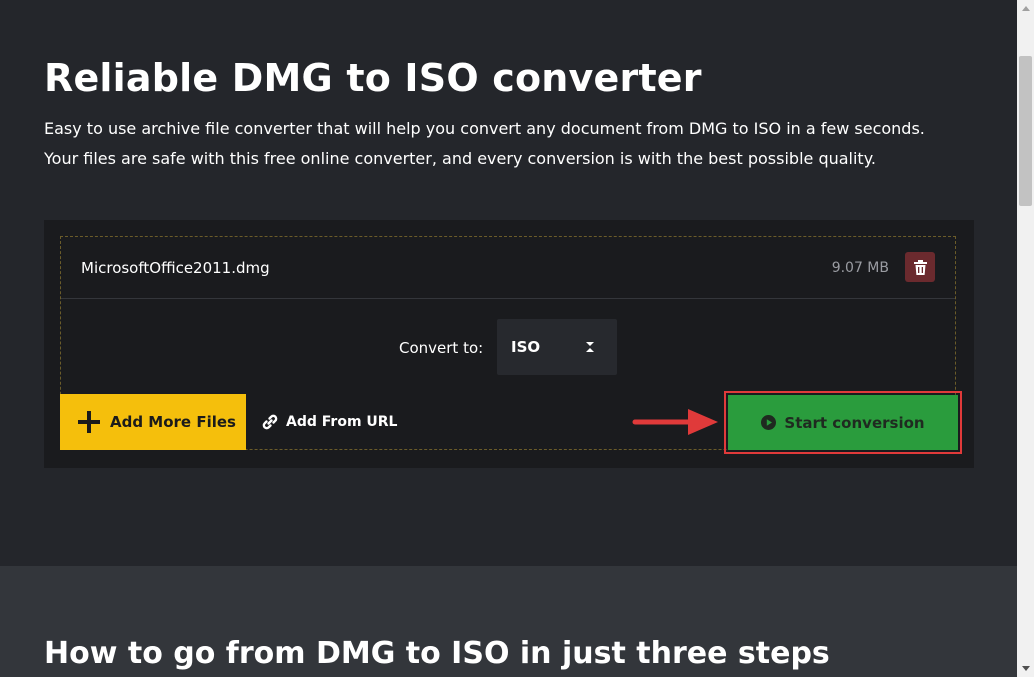  What do you see at coordinates (1025, 131) in the screenshot?
I see `scrollbar-thumb` at bounding box center [1025, 131].